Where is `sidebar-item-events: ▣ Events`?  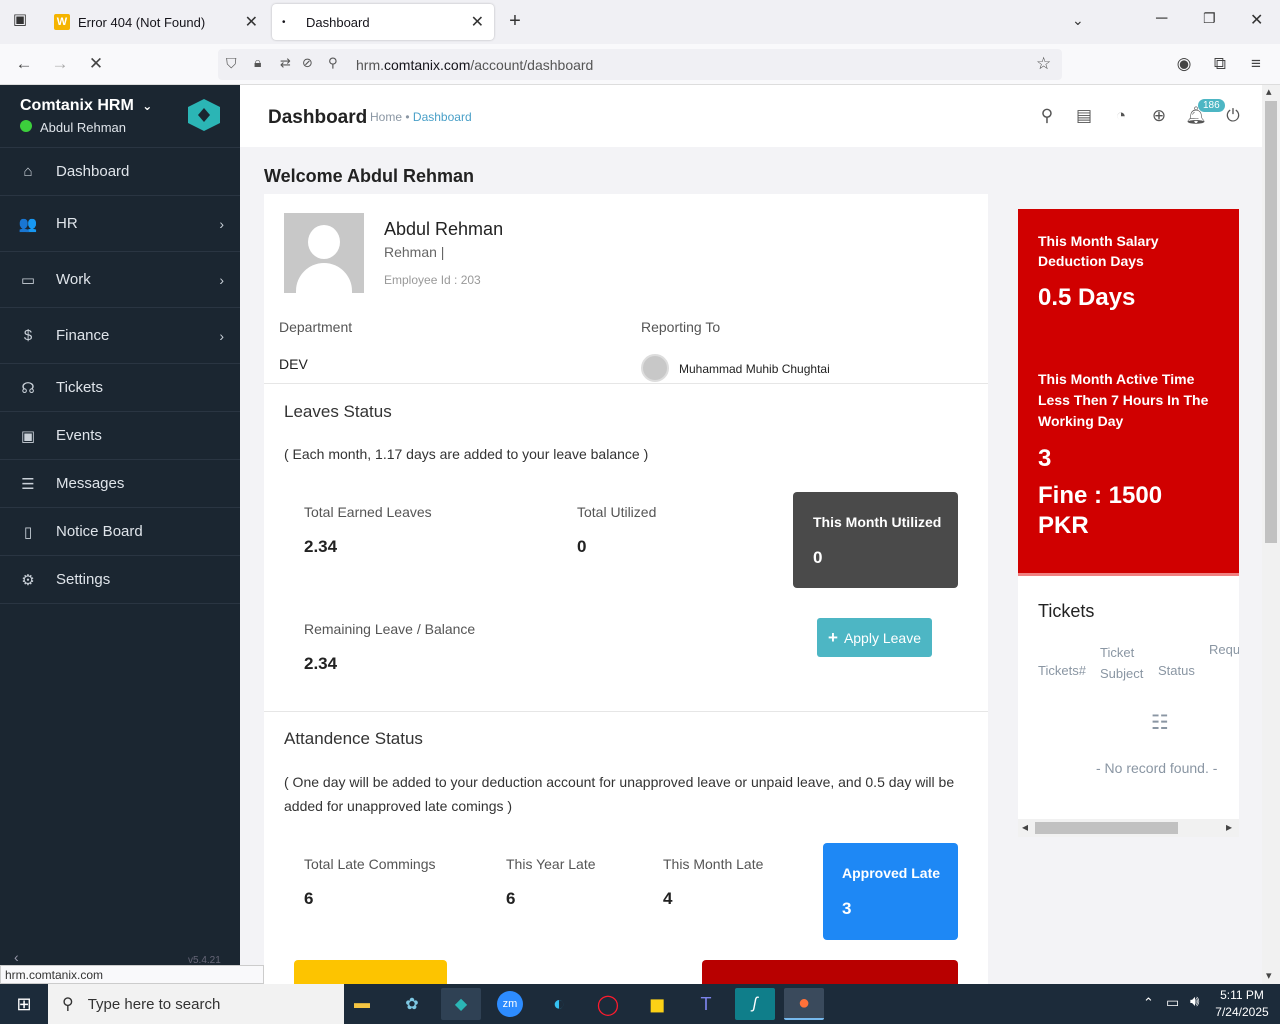
sidebar-item-events: ▣ Events is located at coordinates (120, 436).